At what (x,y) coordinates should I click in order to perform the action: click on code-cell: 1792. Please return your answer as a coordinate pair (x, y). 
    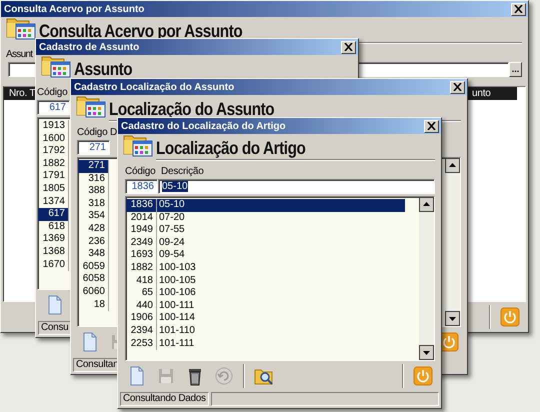
    Looking at the image, I should click on (53, 151).